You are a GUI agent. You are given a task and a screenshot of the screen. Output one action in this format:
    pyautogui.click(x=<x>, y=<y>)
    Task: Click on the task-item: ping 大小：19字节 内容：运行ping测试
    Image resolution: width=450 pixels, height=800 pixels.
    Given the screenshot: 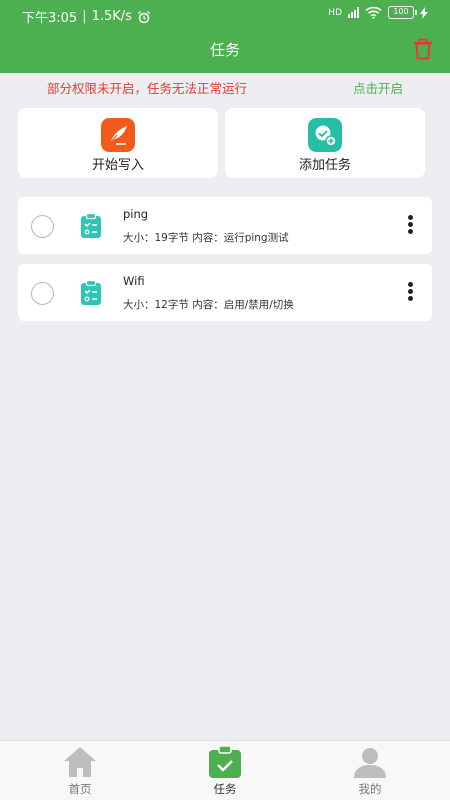 What is the action you would take?
    pyautogui.click(x=225, y=225)
    